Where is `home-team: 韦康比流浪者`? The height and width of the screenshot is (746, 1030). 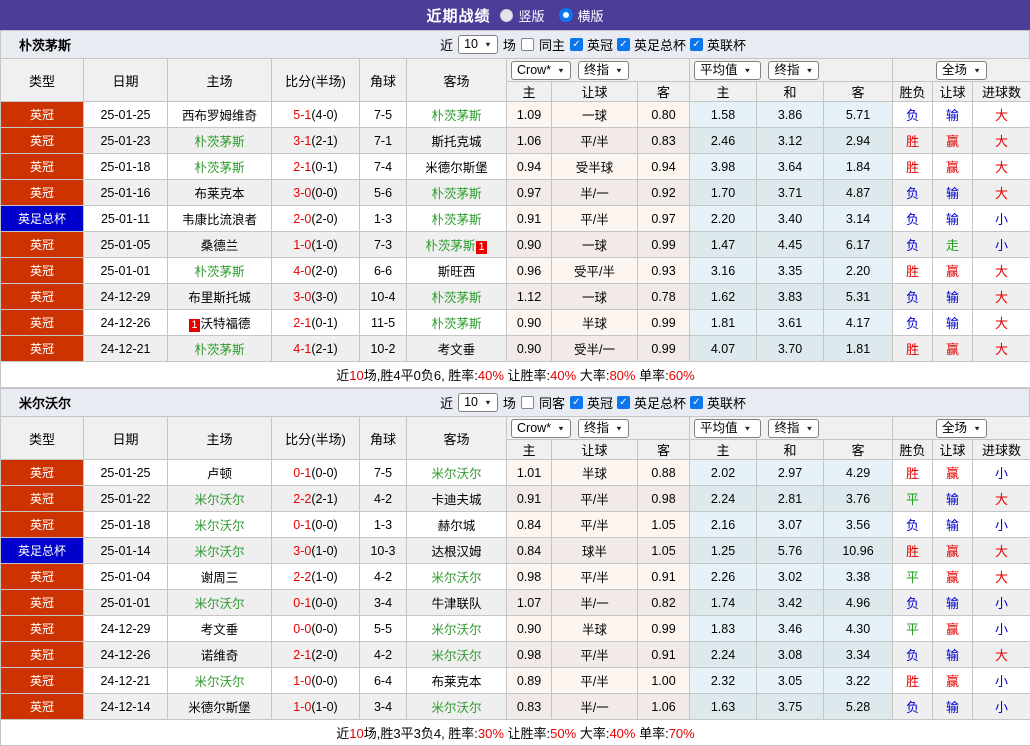
home-team: 韦康比流浪者 is located at coordinates (220, 219).